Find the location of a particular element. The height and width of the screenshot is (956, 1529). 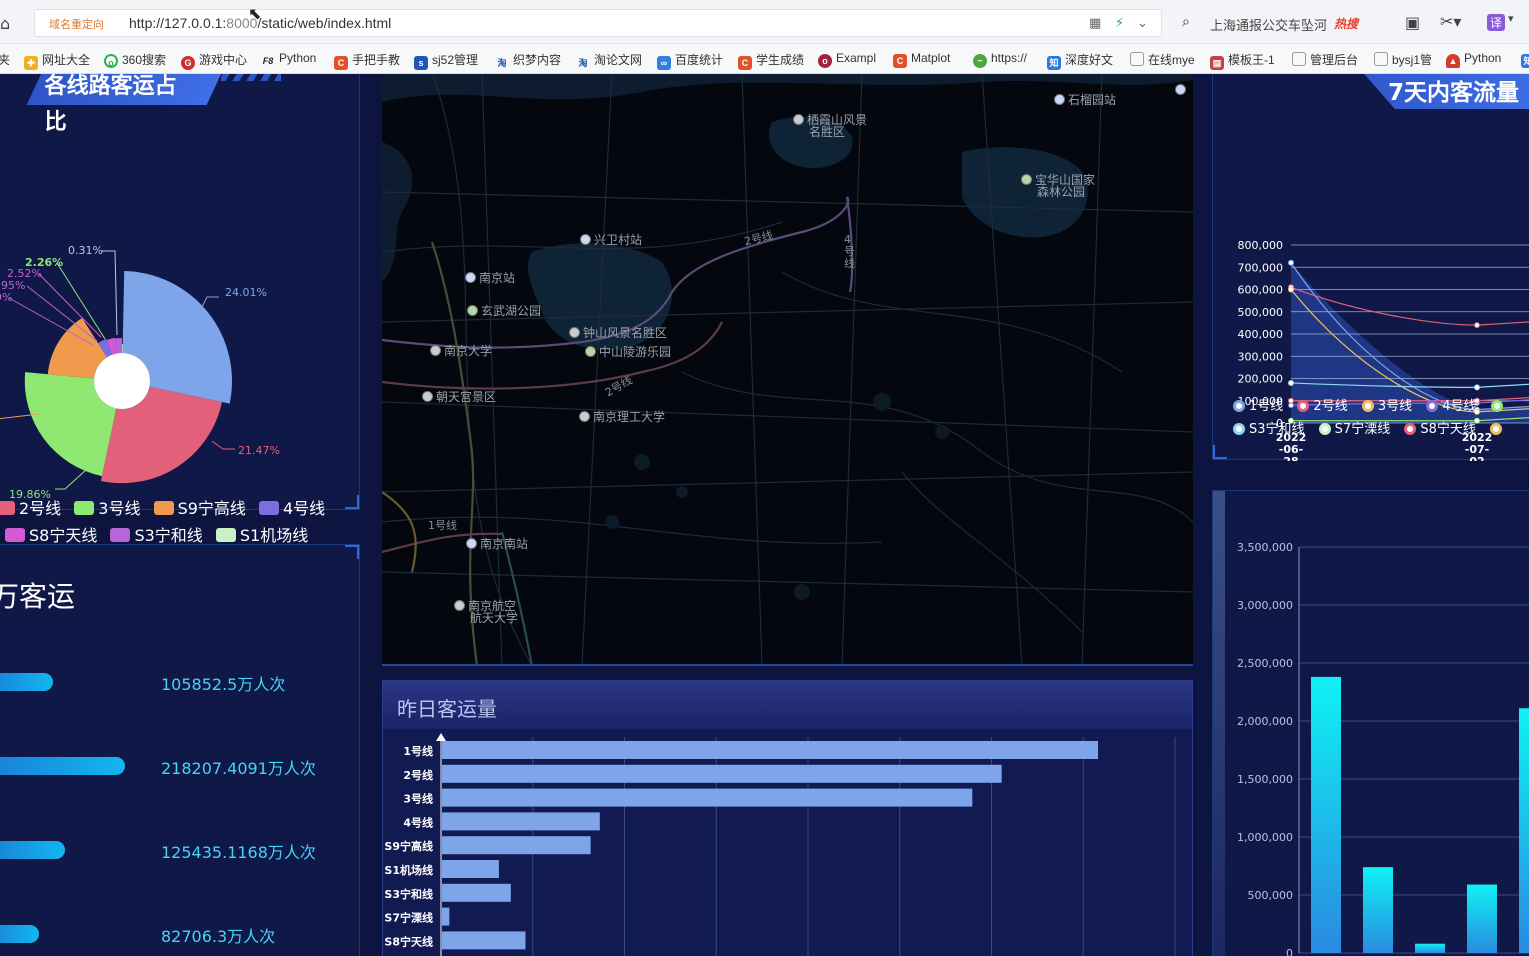

bookmark-7: s sj52管理 is located at coordinates (446, 60).